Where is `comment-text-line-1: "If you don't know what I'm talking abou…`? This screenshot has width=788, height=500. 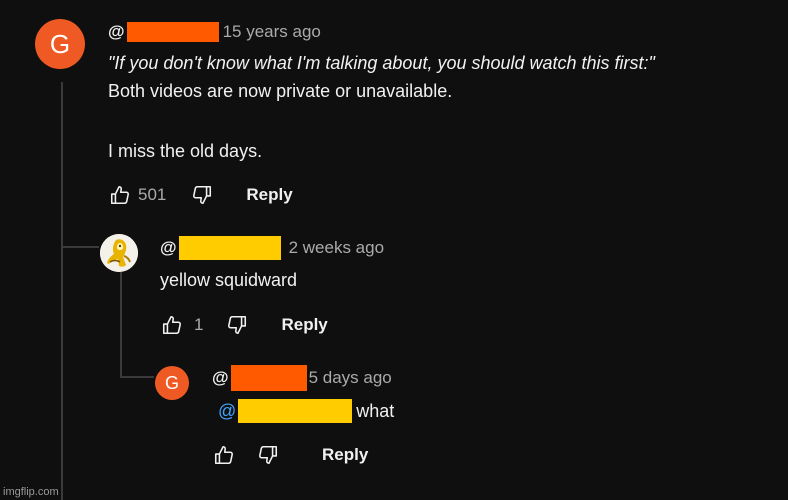 comment-text-line-1: "If you don't know what I'm talking abou… is located at coordinates (381, 63).